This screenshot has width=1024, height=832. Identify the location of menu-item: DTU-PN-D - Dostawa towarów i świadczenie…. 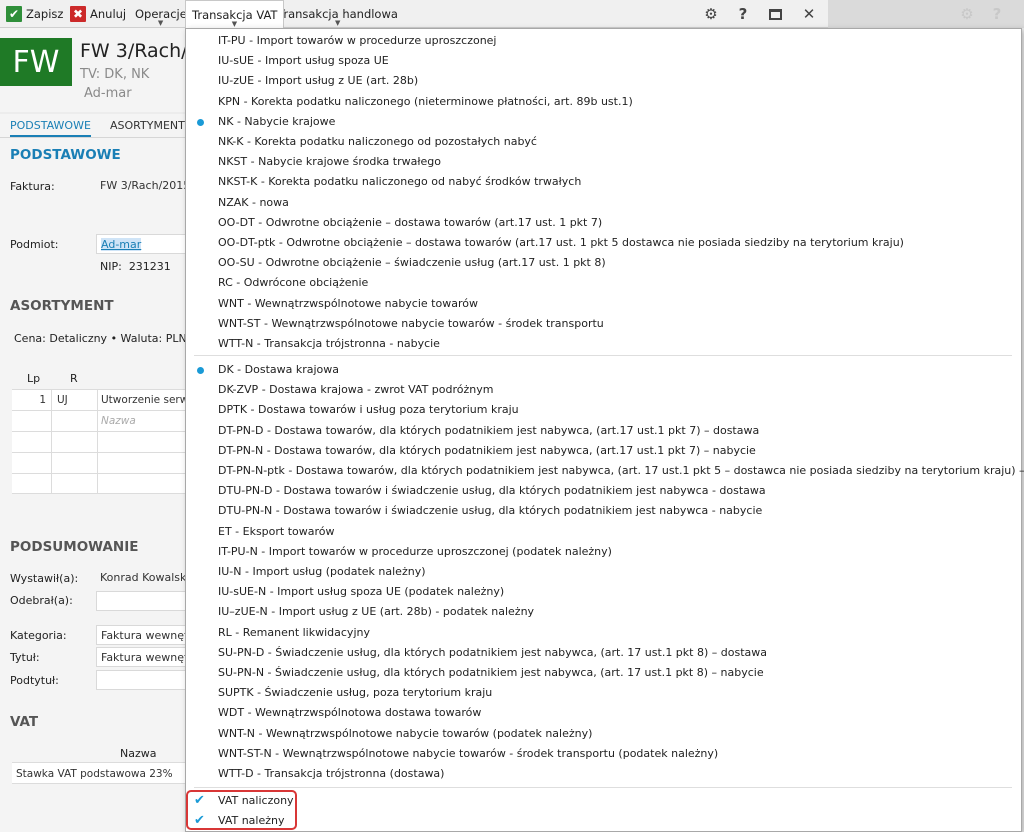
(603, 491).